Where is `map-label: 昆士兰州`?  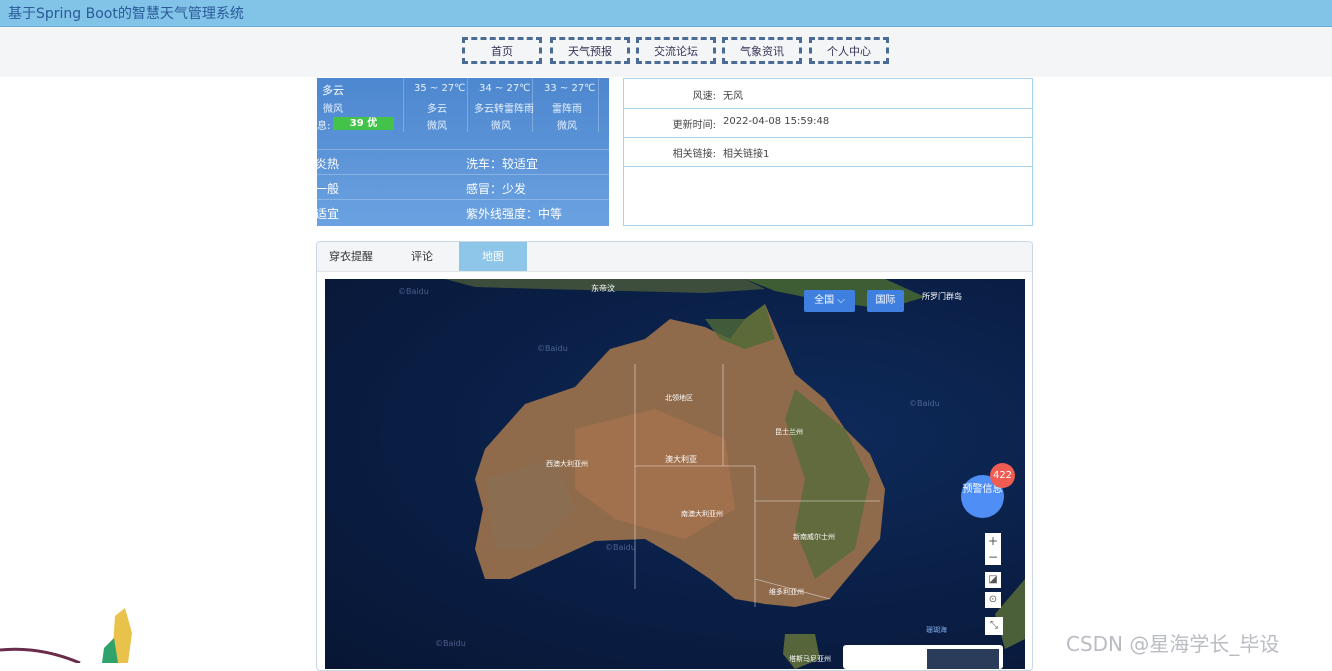 map-label: 昆士兰州 is located at coordinates (789, 432).